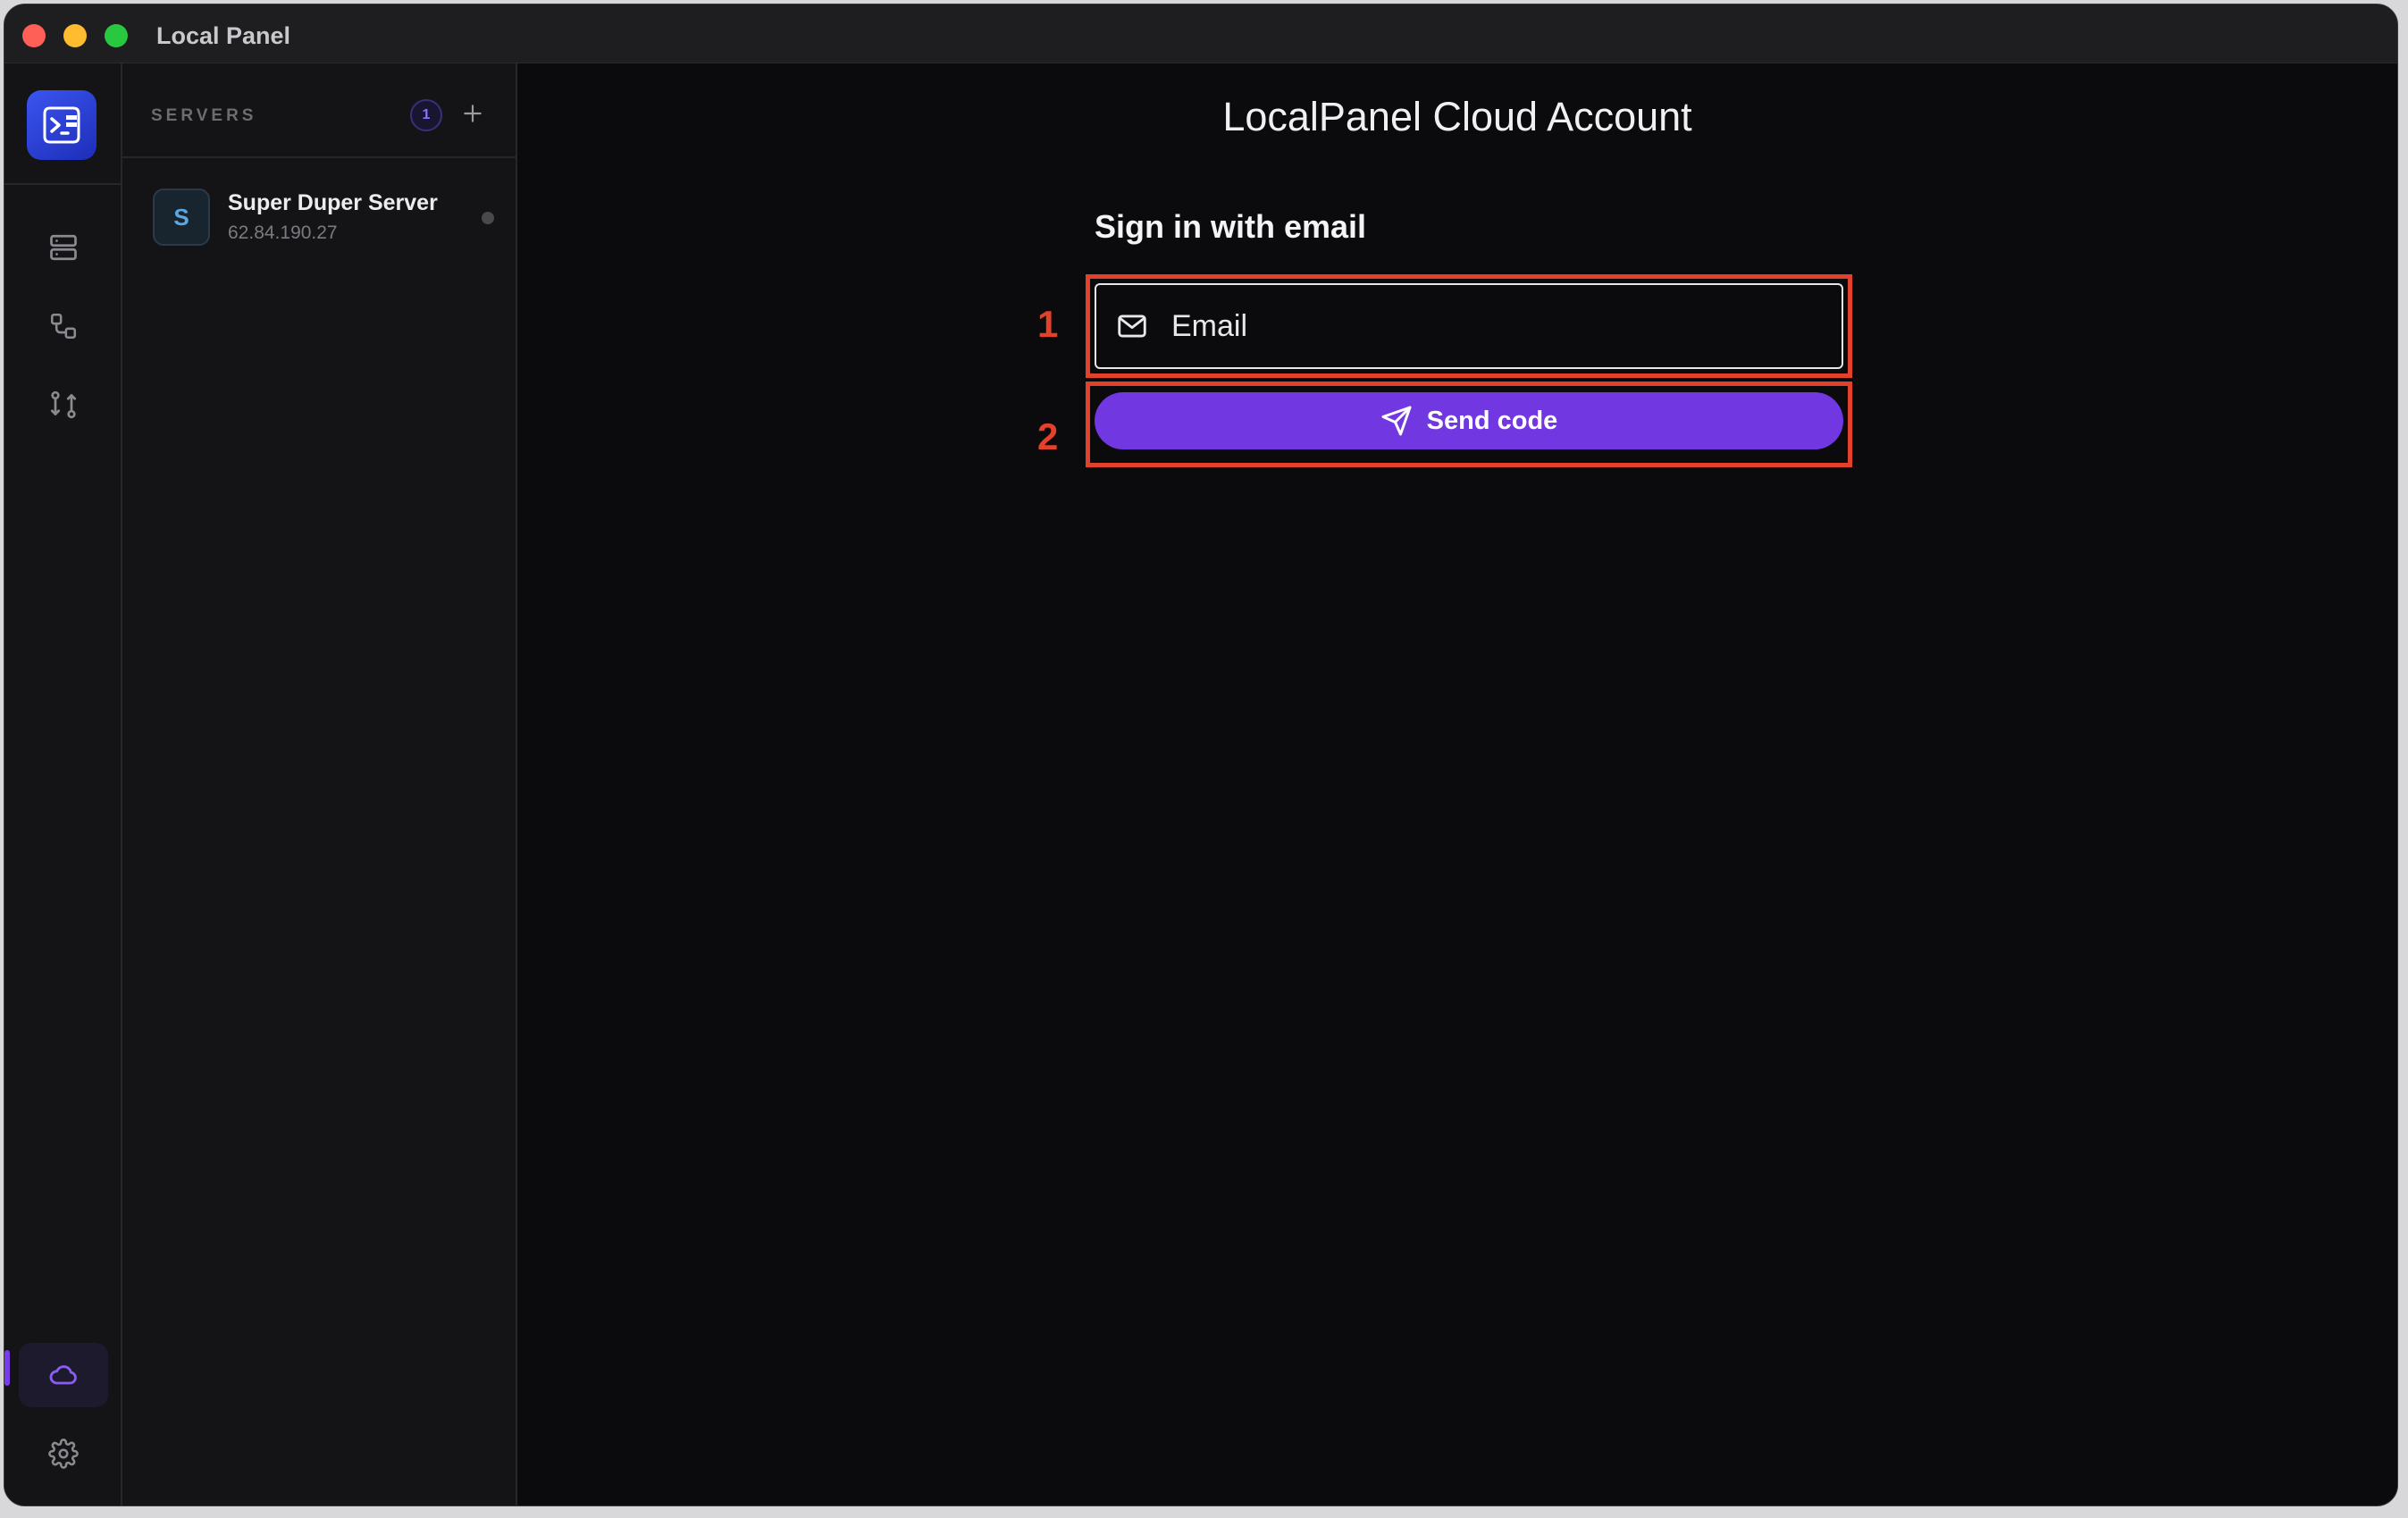 The height and width of the screenshot is (1518, 2408). What do you see at coordinates (319, 110) in the screenshot?
I see `servers-header: SERVERS 1` at bounding box center [319, 110].